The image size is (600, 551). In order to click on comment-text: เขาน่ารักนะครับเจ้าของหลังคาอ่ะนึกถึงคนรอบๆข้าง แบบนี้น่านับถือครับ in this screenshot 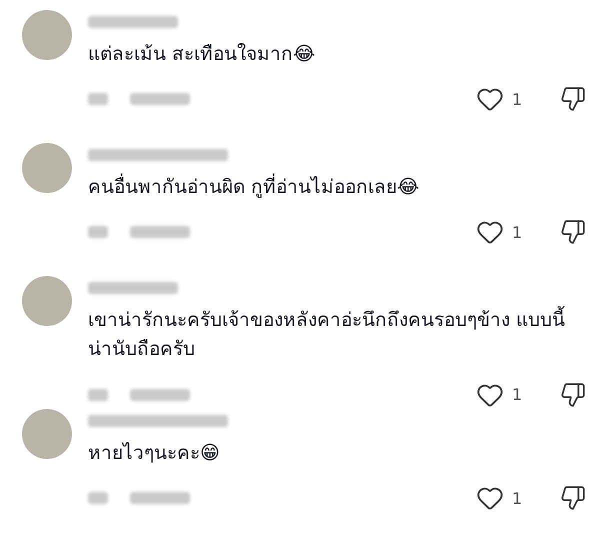, I will do `click(337, 335)`.